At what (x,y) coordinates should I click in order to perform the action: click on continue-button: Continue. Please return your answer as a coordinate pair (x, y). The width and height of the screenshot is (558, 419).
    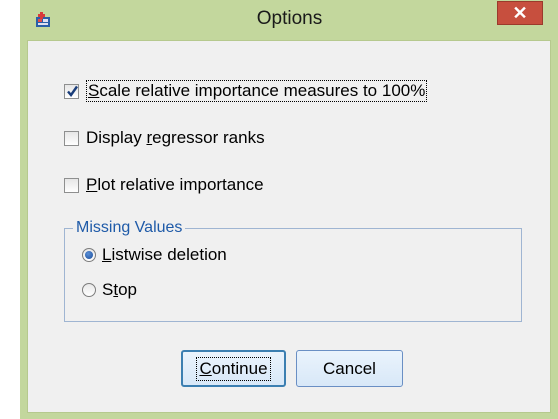
    Looking at the image, I should click on (233, 368).